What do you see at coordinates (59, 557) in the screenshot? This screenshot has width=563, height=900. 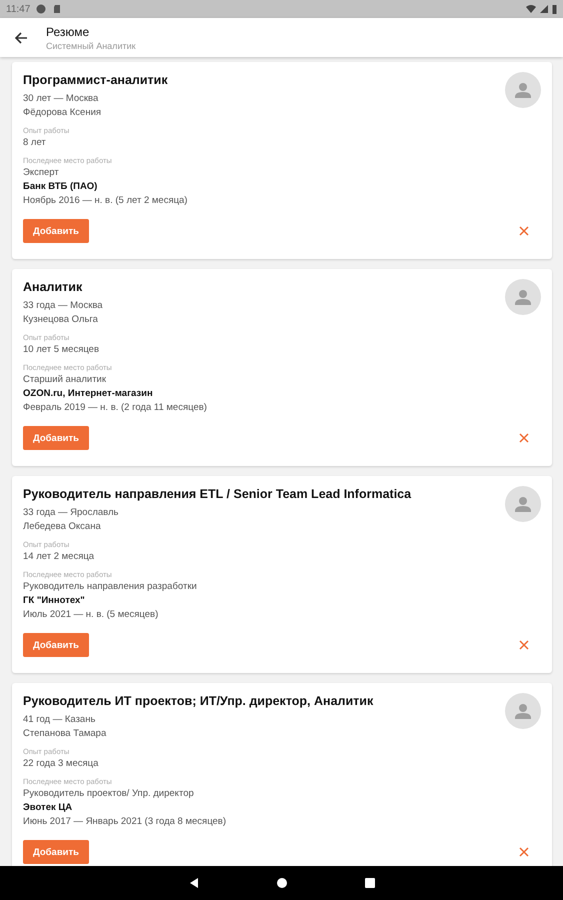 I see `experience-value: 14 лет 2 месяца` at bounding box center [59, 557].